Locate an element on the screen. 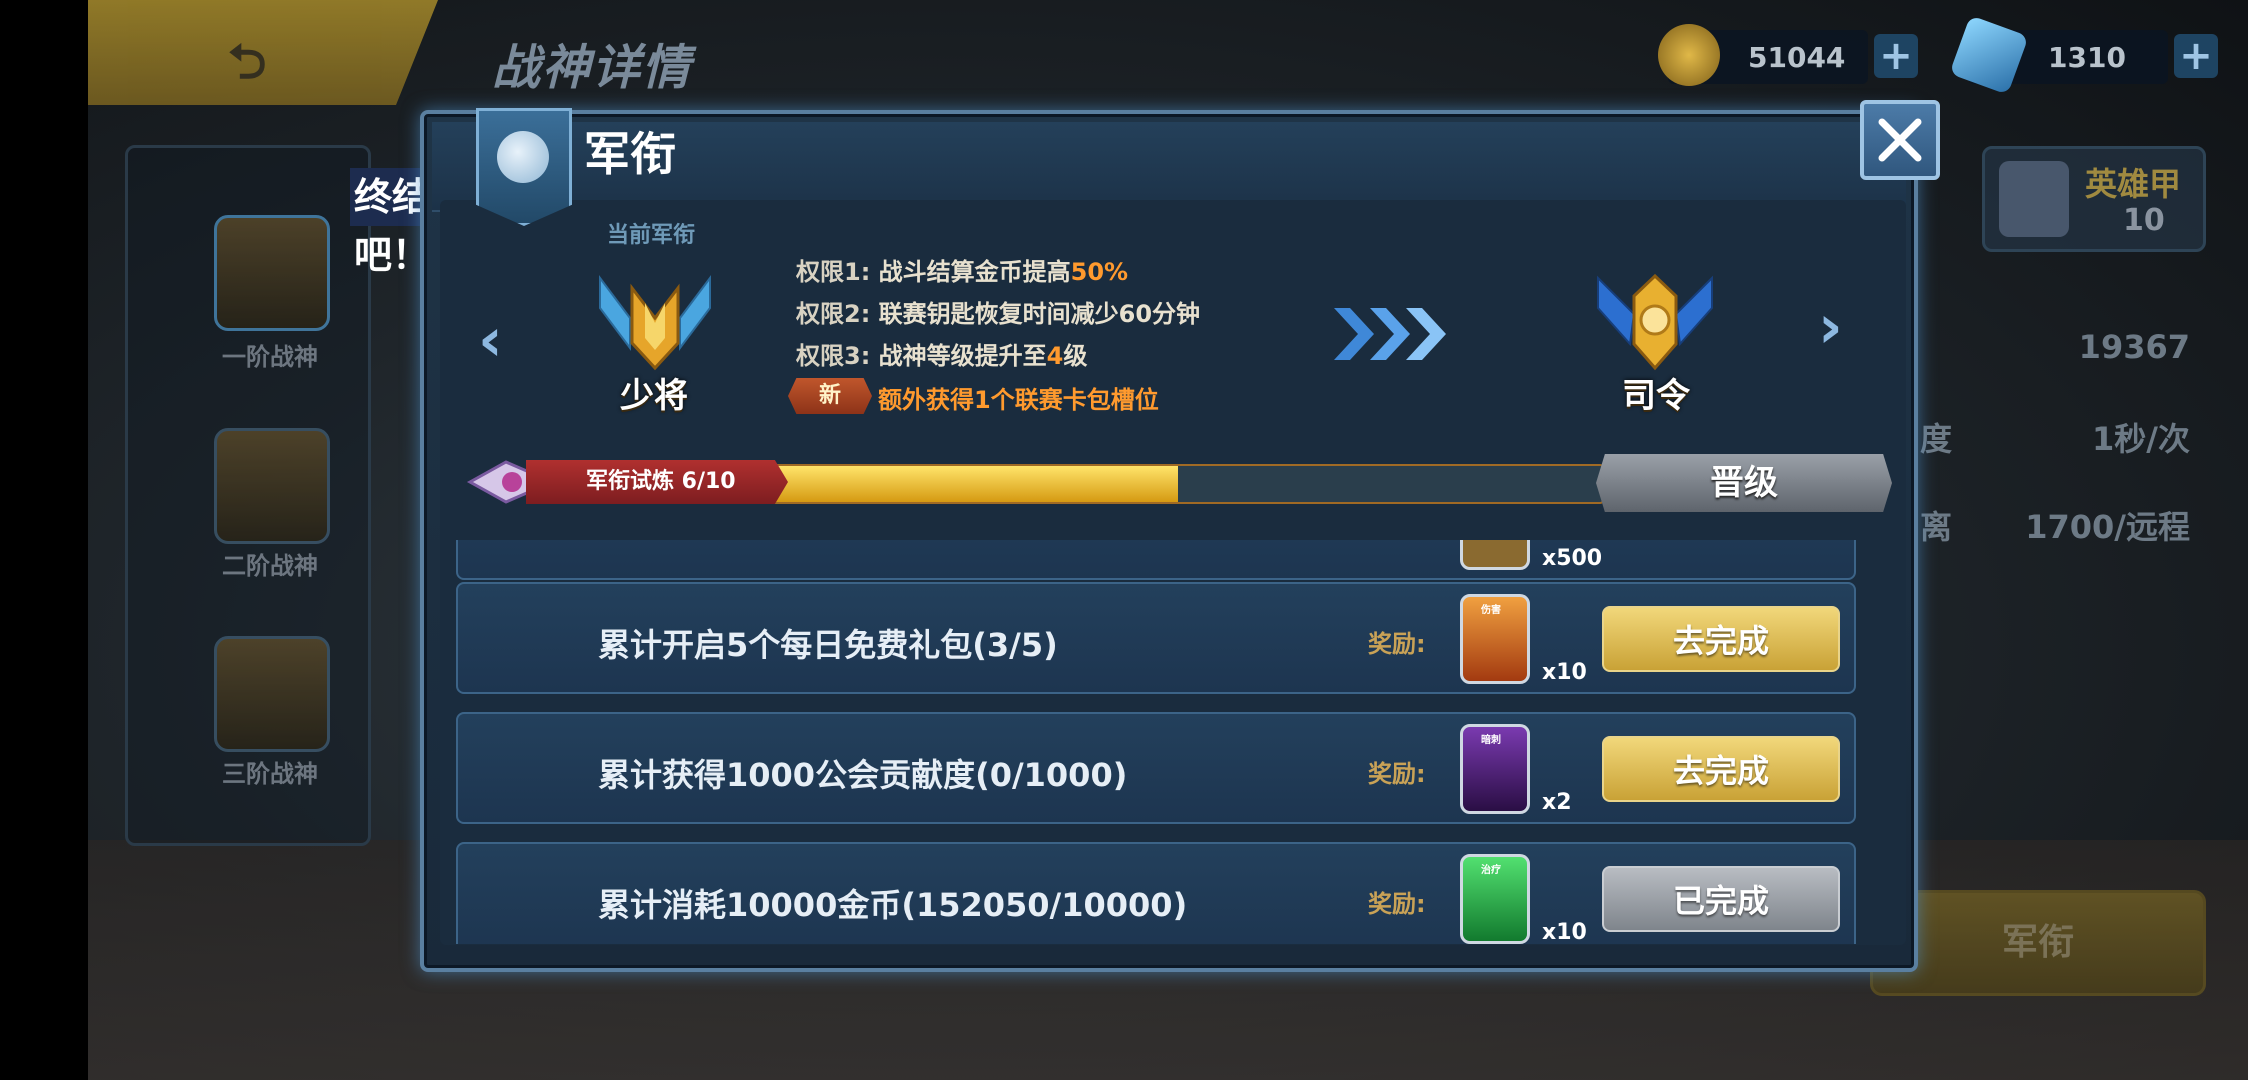 This screenshot has width=2248, height=1080. close-button is located at coordinates (1900, 140).